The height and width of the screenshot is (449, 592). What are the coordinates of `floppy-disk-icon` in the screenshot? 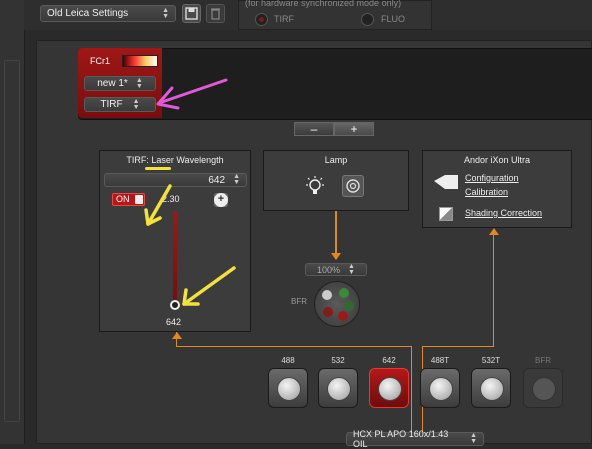 It's located at (191, 13).